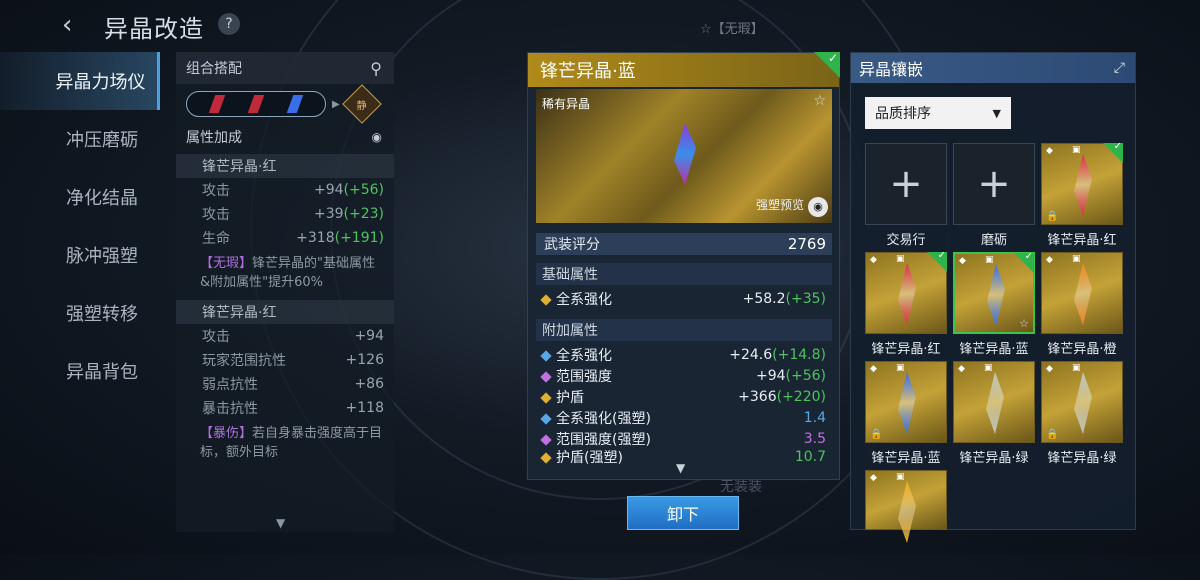 The width and height of the screenshot is (1200, 580). Describe the element at coordinates (938, 113) in the screenshot. I see `sort-dropdown: 品质排序 ▼` at that location.